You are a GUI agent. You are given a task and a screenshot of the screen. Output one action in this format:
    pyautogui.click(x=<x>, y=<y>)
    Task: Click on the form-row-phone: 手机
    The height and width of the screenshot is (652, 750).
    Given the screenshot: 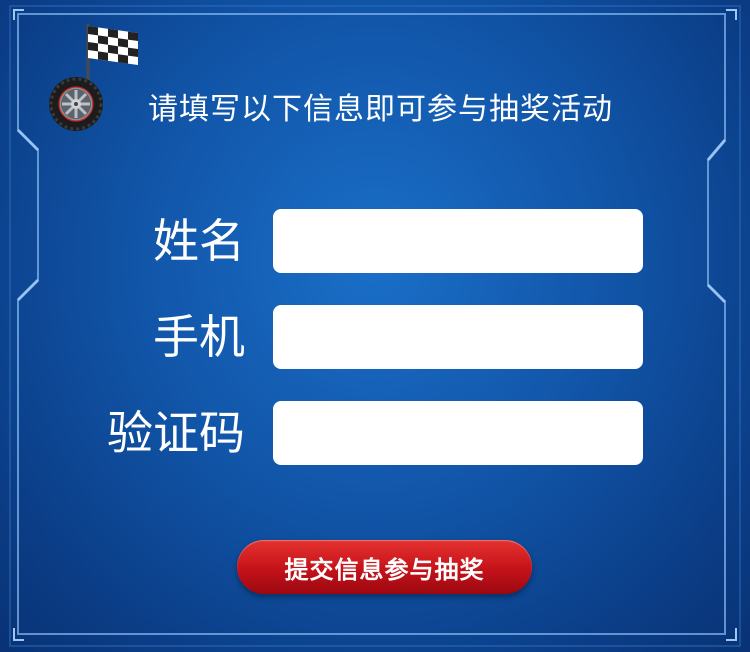 What is the action you would take?
    pyautogui.click(x=375, y=337)
    